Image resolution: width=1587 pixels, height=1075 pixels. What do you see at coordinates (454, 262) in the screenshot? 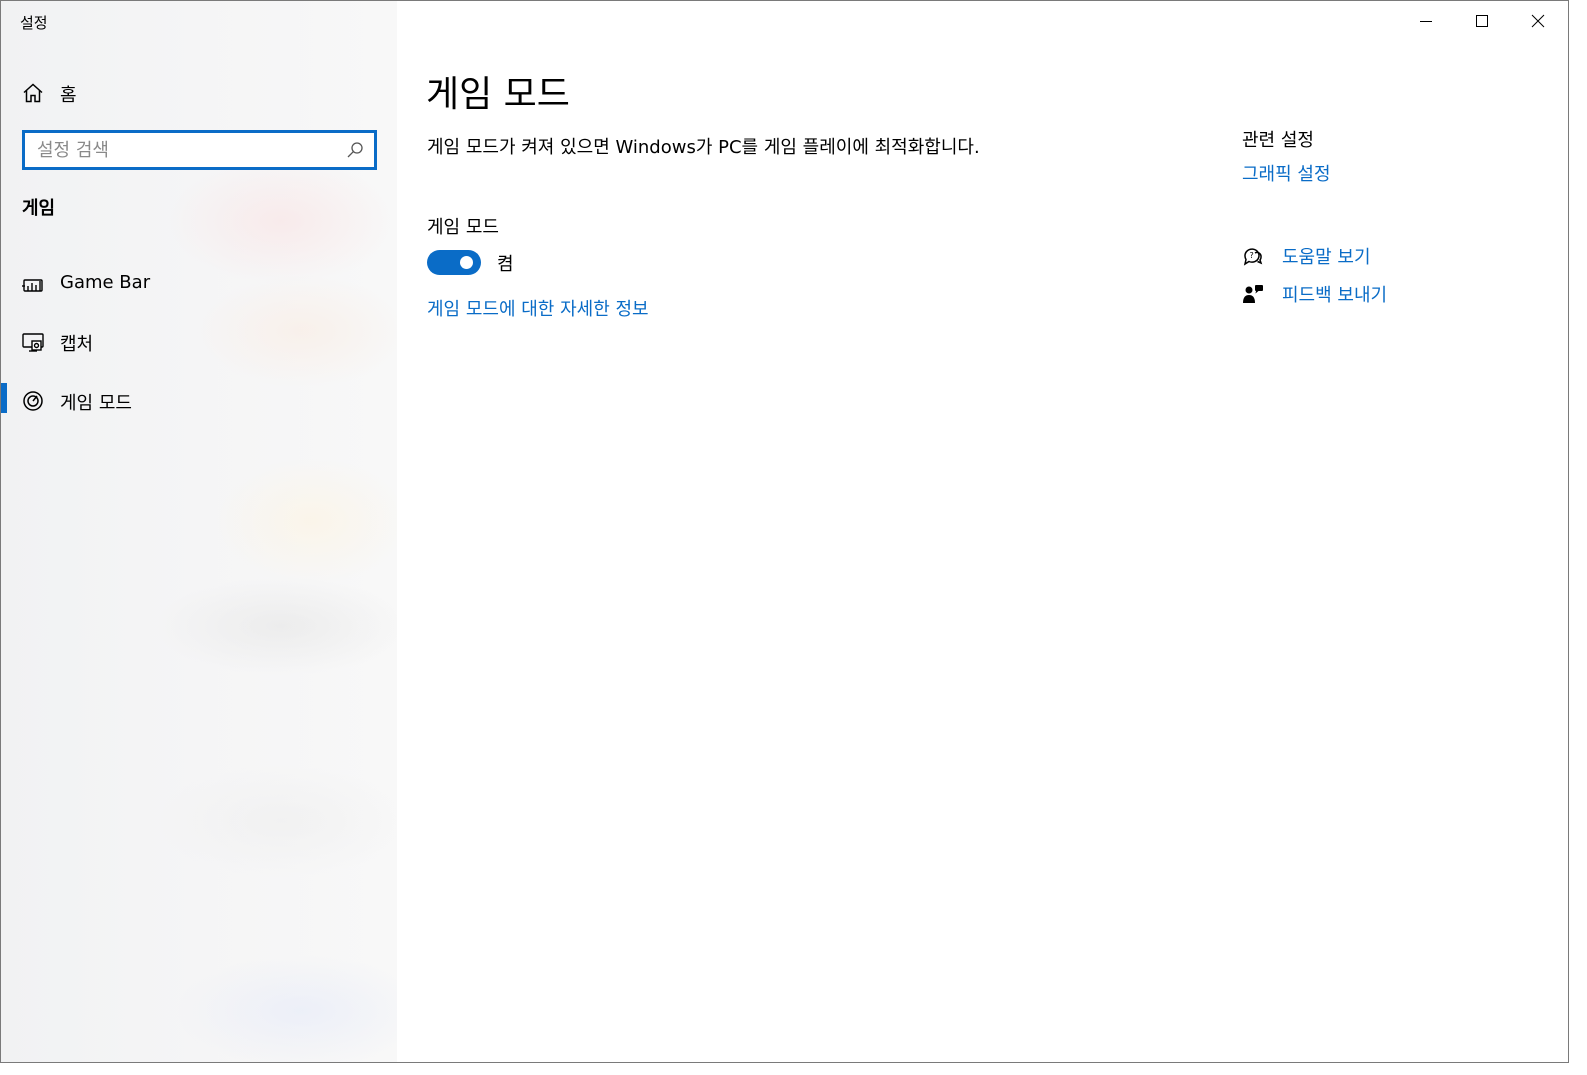
I see `game-mode-toggle` at bounding box center [454, 262].